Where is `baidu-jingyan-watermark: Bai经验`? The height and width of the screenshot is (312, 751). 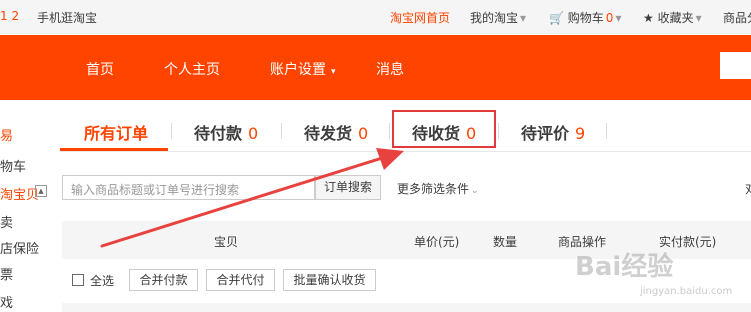 baidu-jingyan-watermark: Bai经验 is located at coordinates (624, 267).